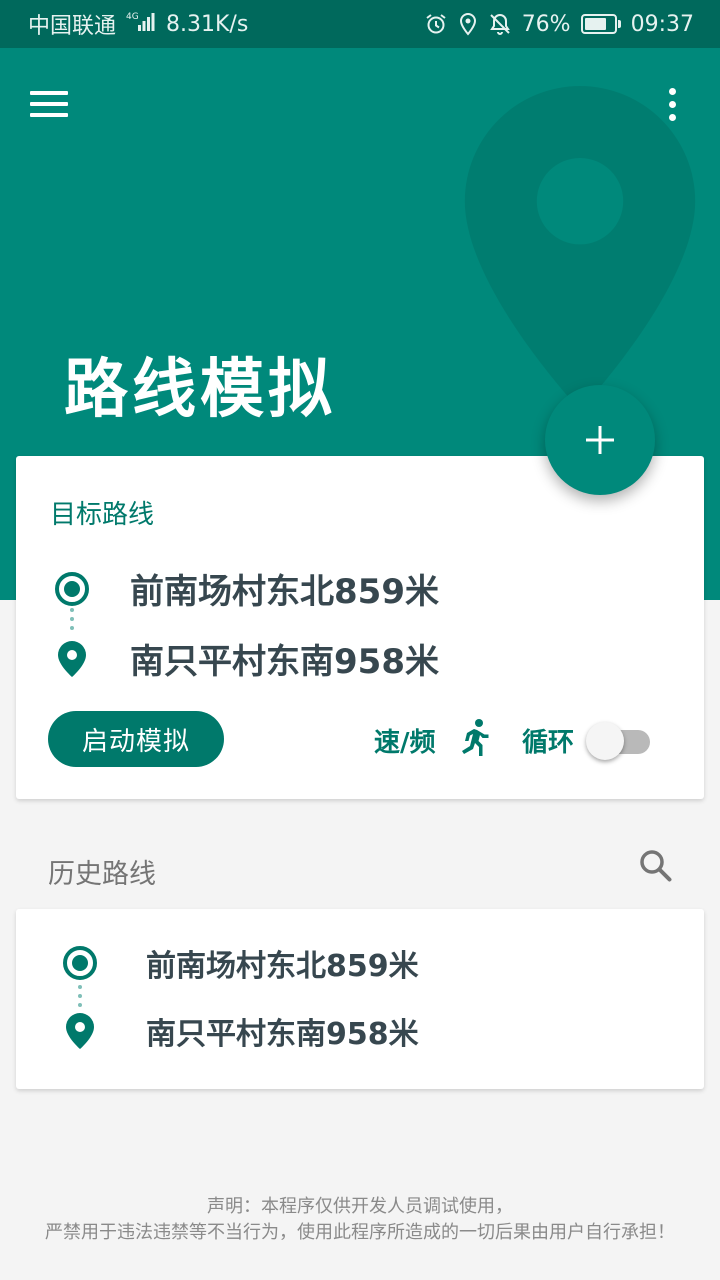 This screenshot has width=720, height=1280. What do you see at coordinates (468, 24) in the screenshot?
I see `location-status-icon` at bounding box center [468, 24].